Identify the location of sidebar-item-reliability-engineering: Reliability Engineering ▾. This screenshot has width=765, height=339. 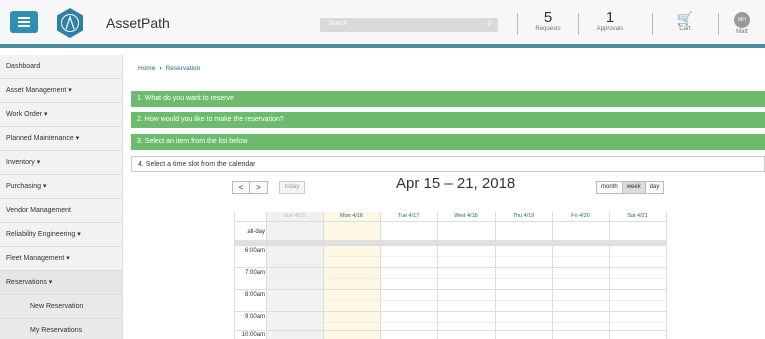
(61, 235).